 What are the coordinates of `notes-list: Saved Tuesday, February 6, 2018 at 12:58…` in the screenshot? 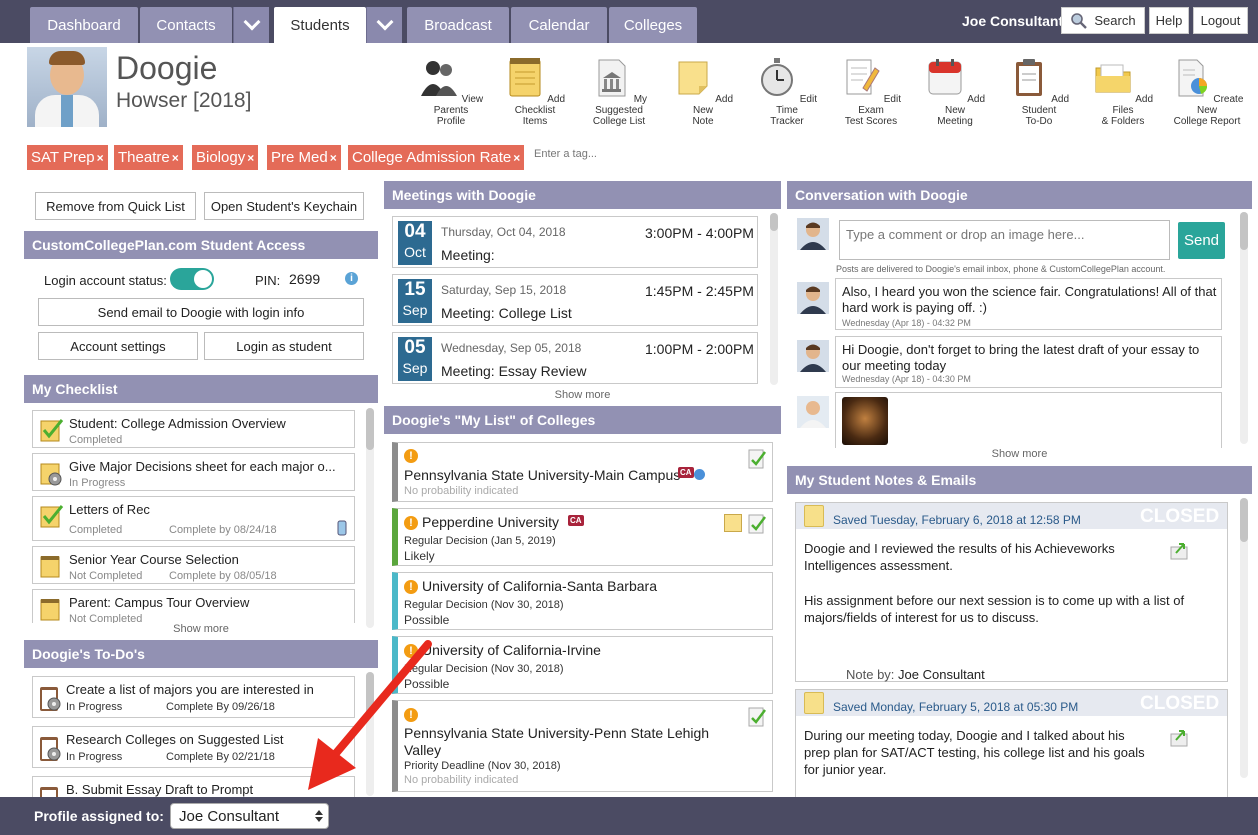 It's located at (1019, 646).